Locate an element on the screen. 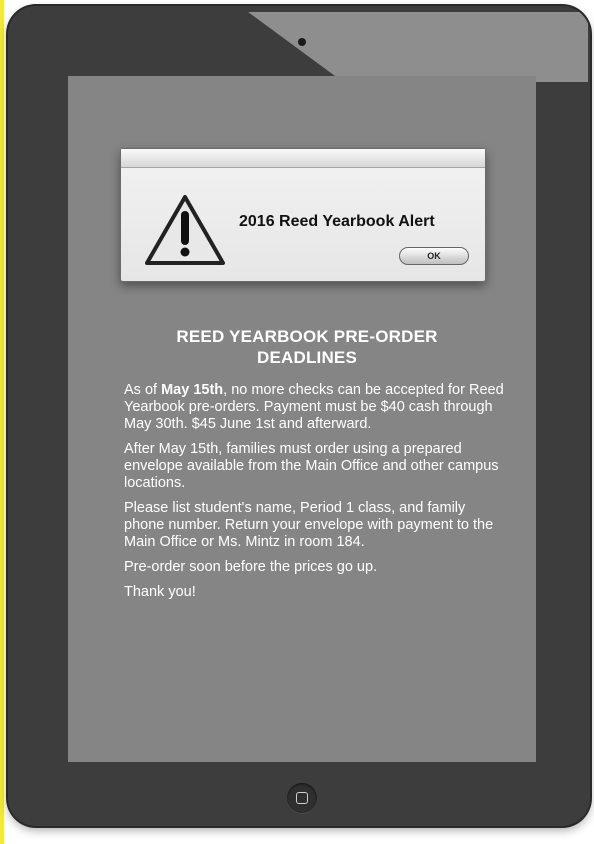 This screenshot has height=844, width=594. ok-button: OK is located at coordinates (434, 256).